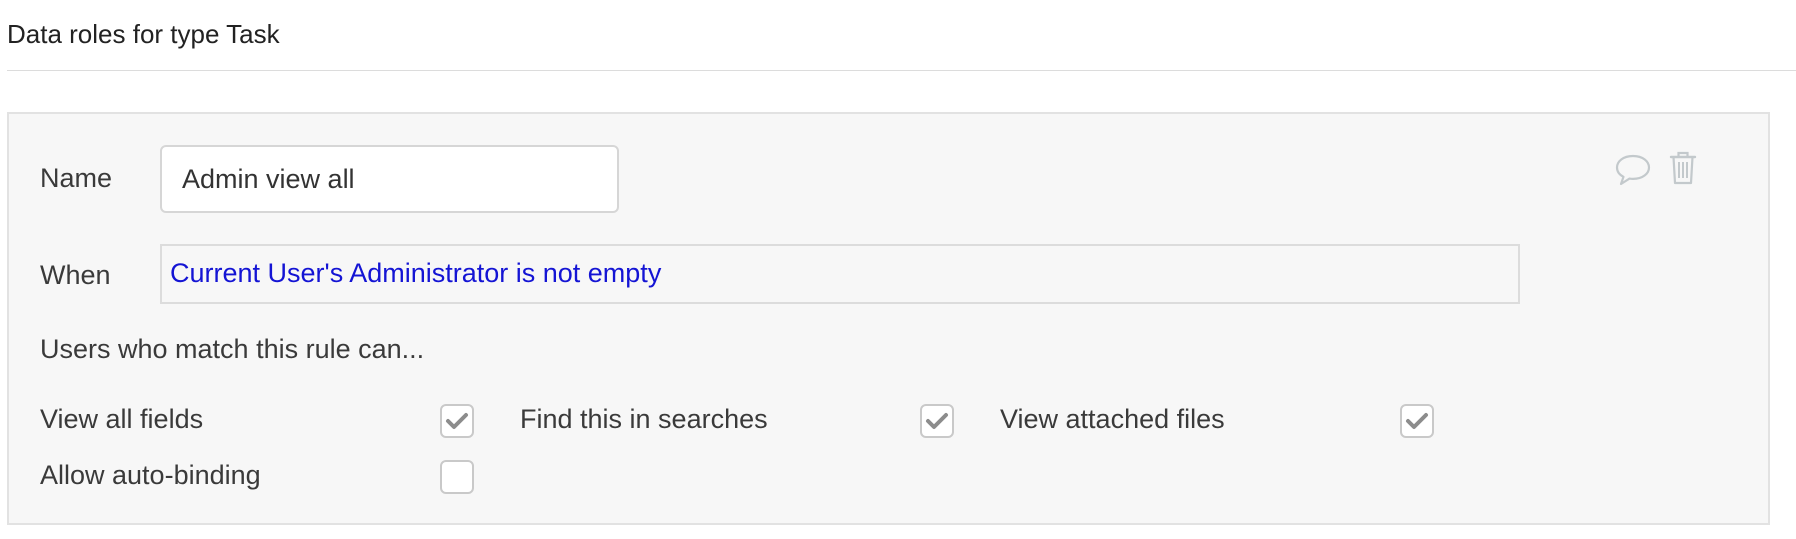  I want to click on permission-label-view-attached-files: View attached files, so click(1112, 419).